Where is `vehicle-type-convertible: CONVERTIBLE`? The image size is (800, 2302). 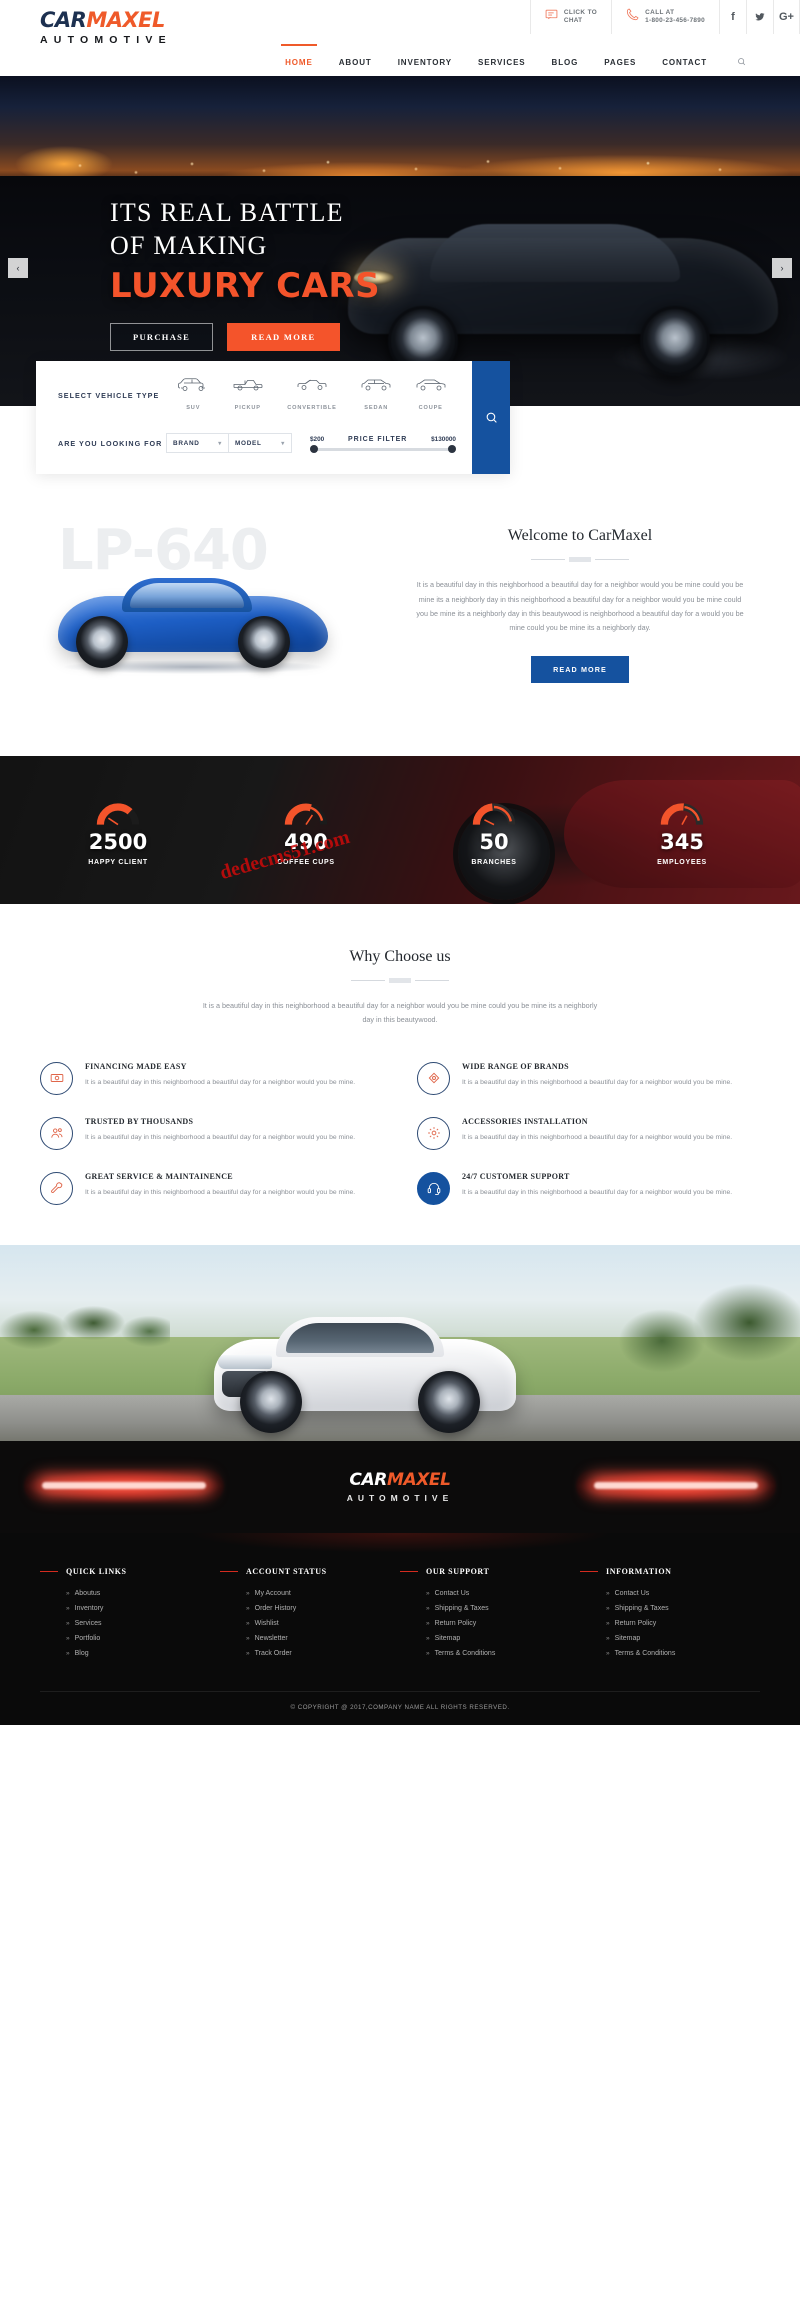 vehicle-type-convertible: CONVERTIBLE is located at coordinates (311, 395).